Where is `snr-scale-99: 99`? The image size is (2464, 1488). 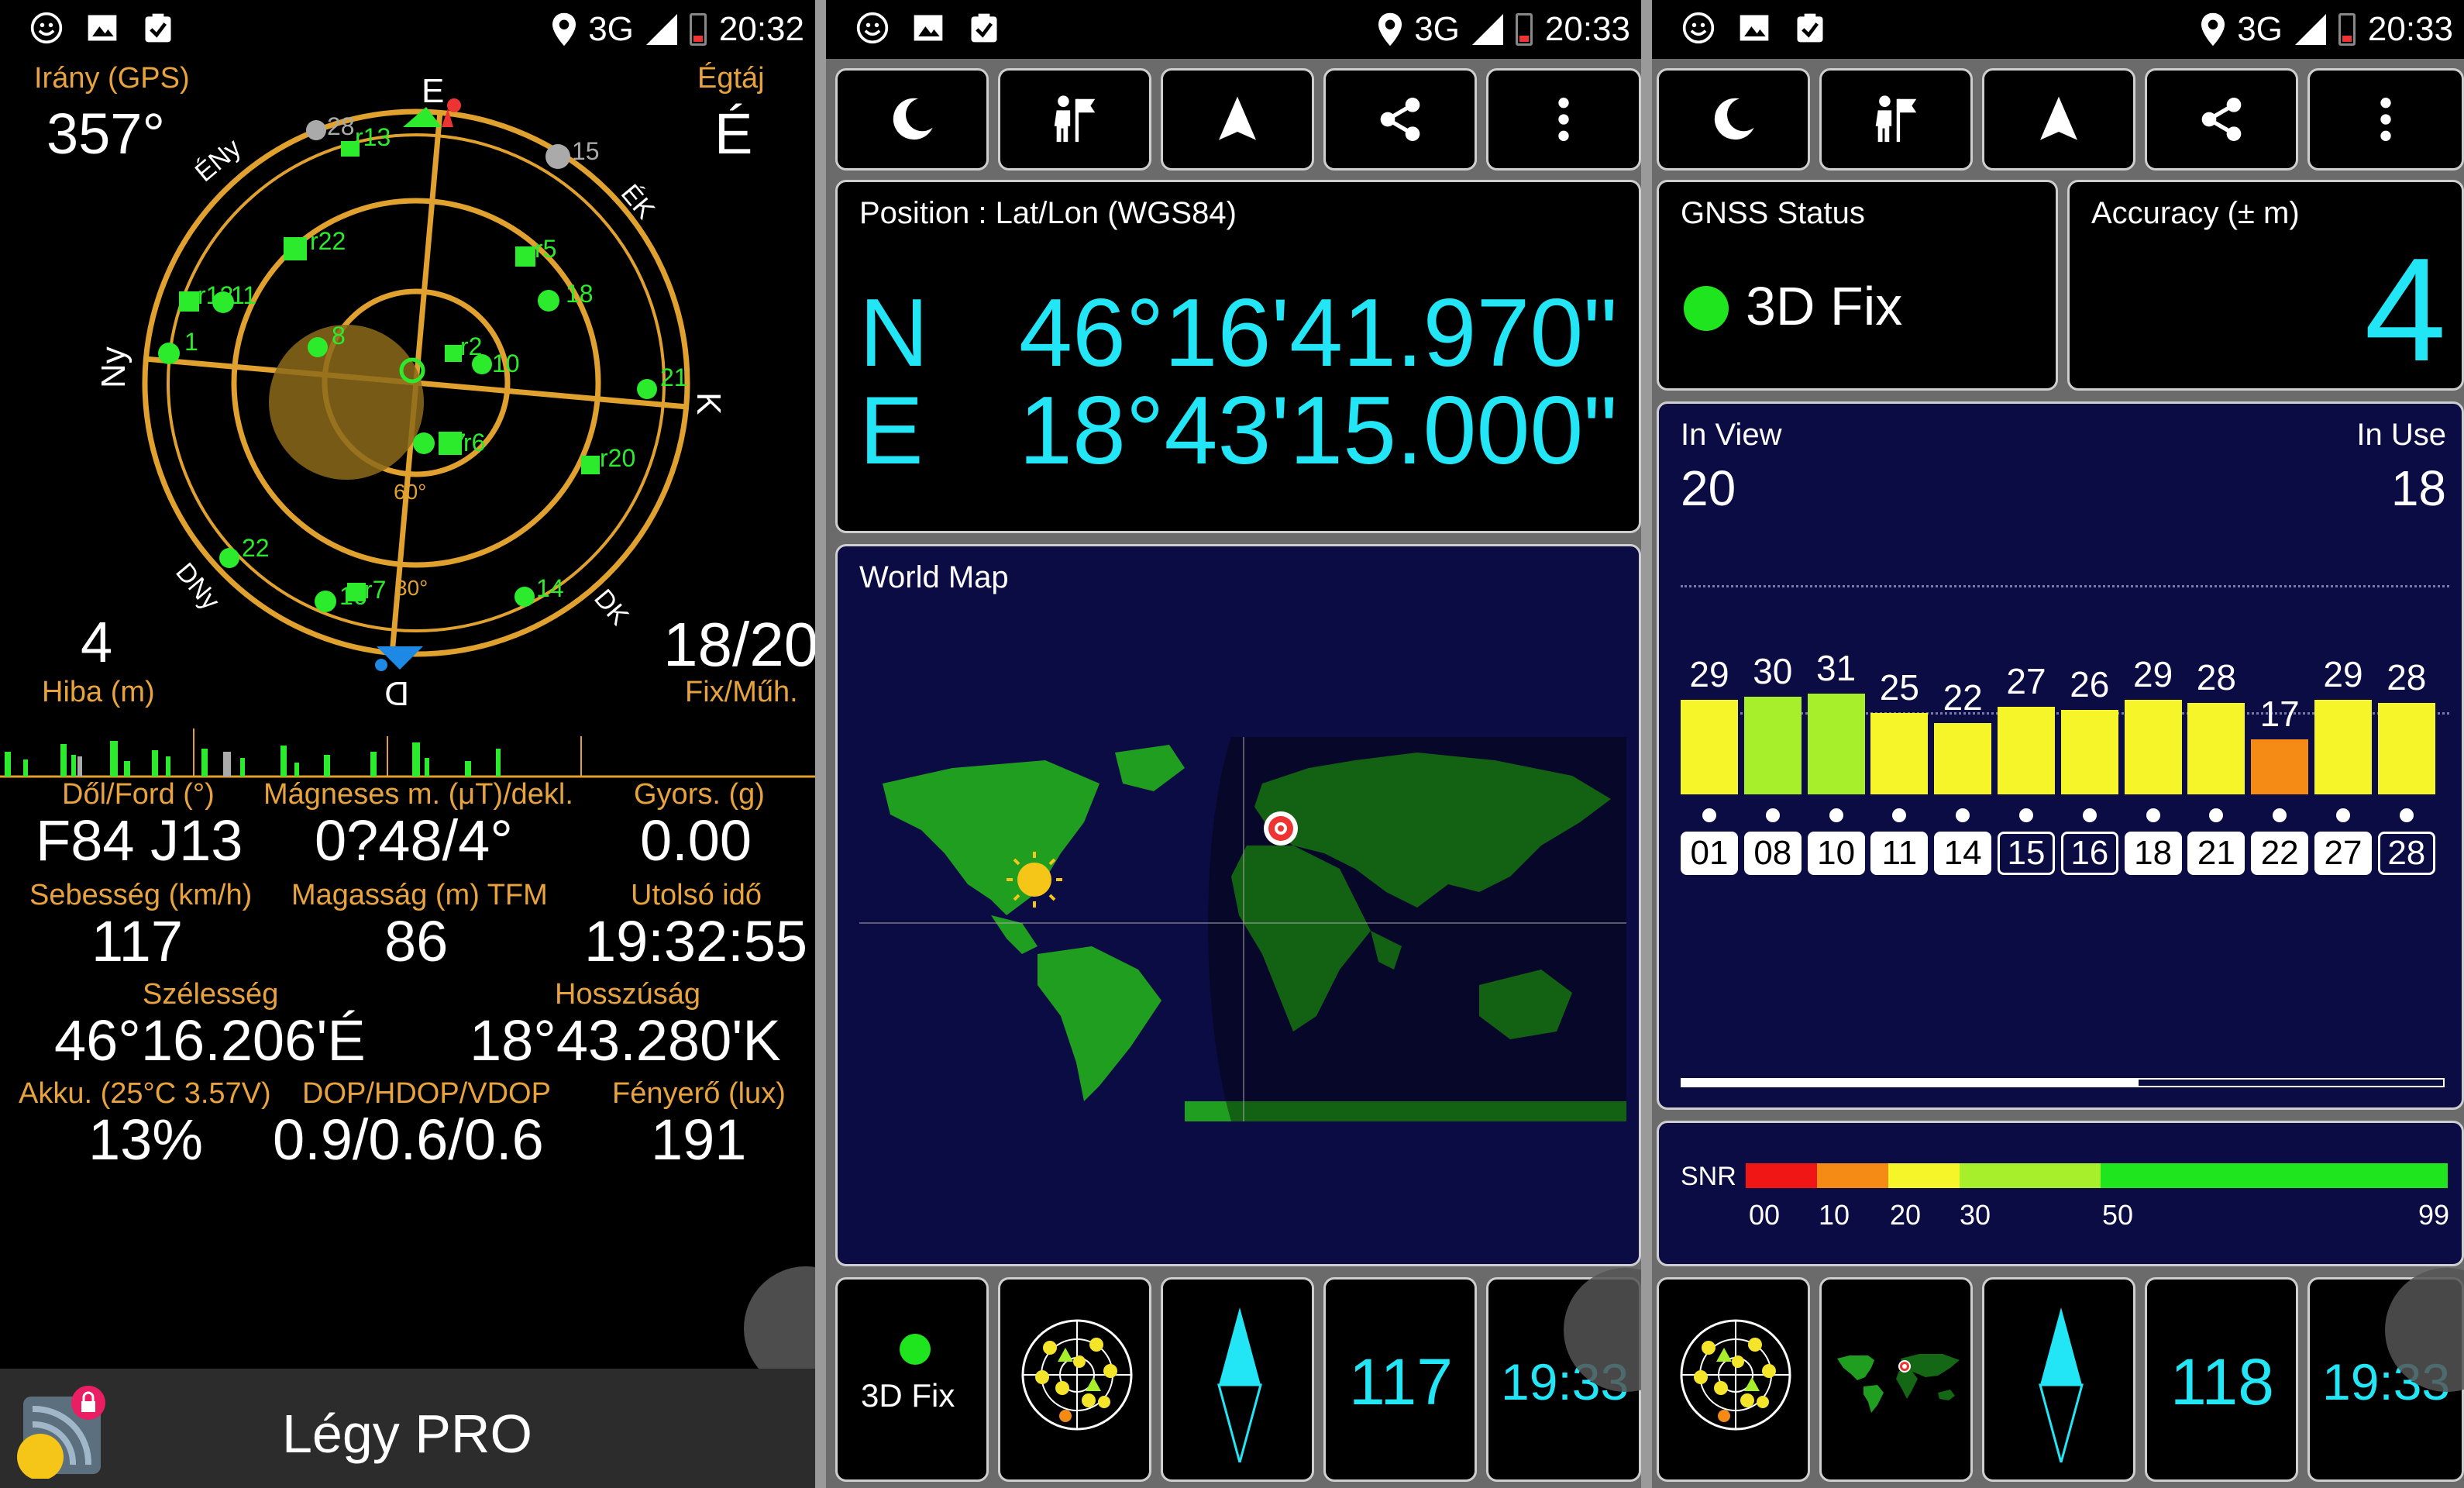
snr-scale-99: 99 is located at coordinates (2434, 1215).